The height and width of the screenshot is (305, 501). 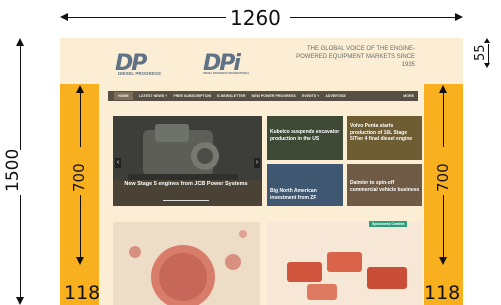 I want to click on left-panel-height-label: 700, so click(x=79, y=177).